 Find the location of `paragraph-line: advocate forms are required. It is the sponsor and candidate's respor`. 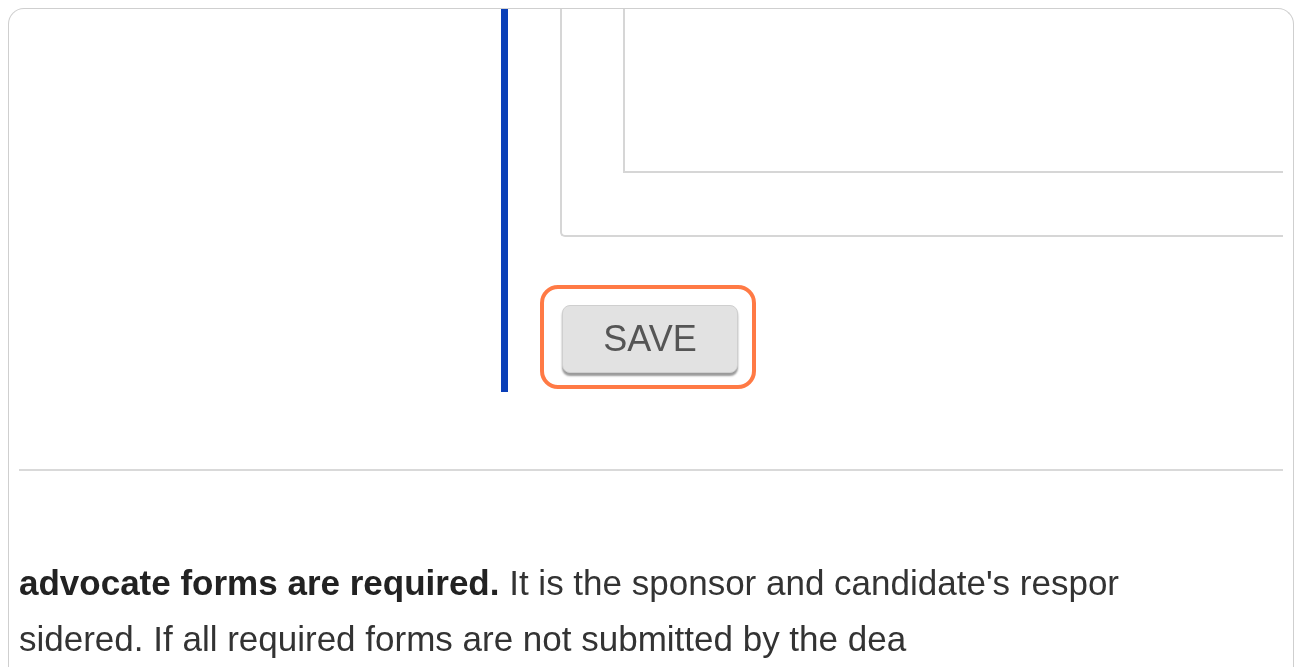

paragraph-line: advocate forms are required. It is the sponsor and candidate's respor is located at coordinates (569, 583).